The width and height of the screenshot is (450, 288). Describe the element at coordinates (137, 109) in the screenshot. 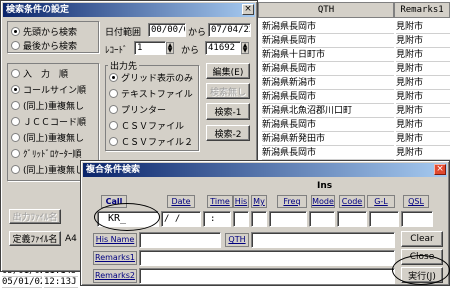

I see `radio-output-printer: プリンター` at that location.